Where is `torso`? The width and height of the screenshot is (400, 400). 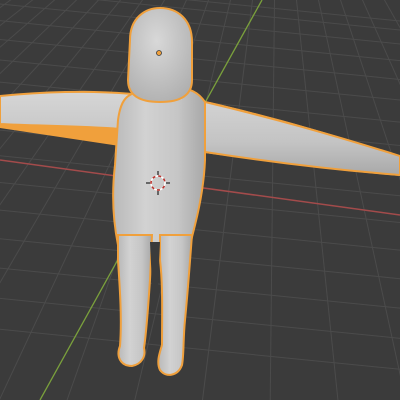
torso is located at coordinates (159, 166).